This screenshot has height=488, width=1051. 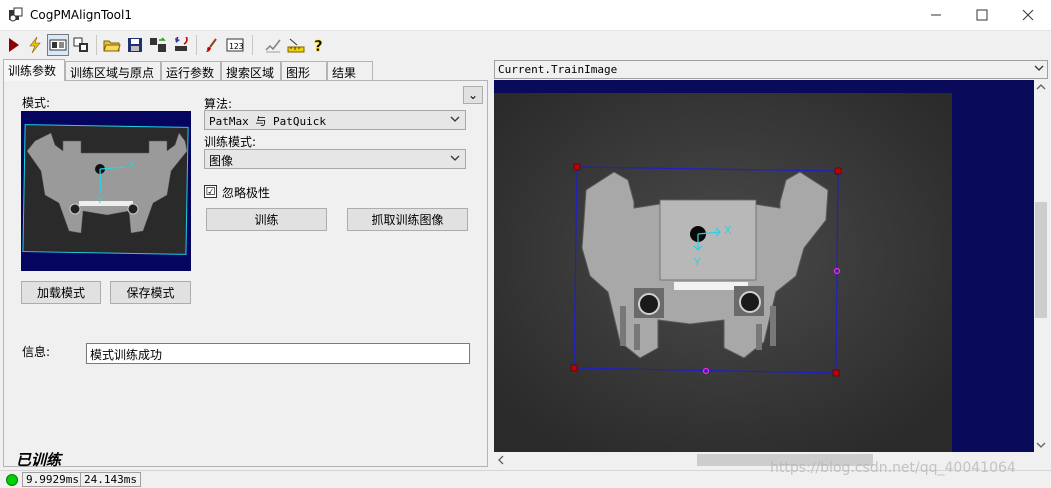 What do you see at coordinates (266, 219) in the screenshot?
I see `train-button: 训练` at bounding box center [266, 219].